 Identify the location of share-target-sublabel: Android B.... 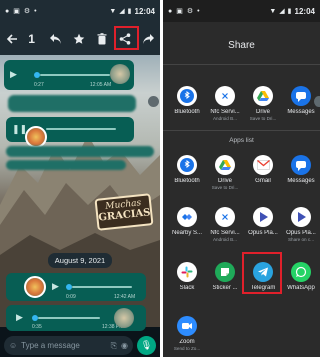
(224, 118).